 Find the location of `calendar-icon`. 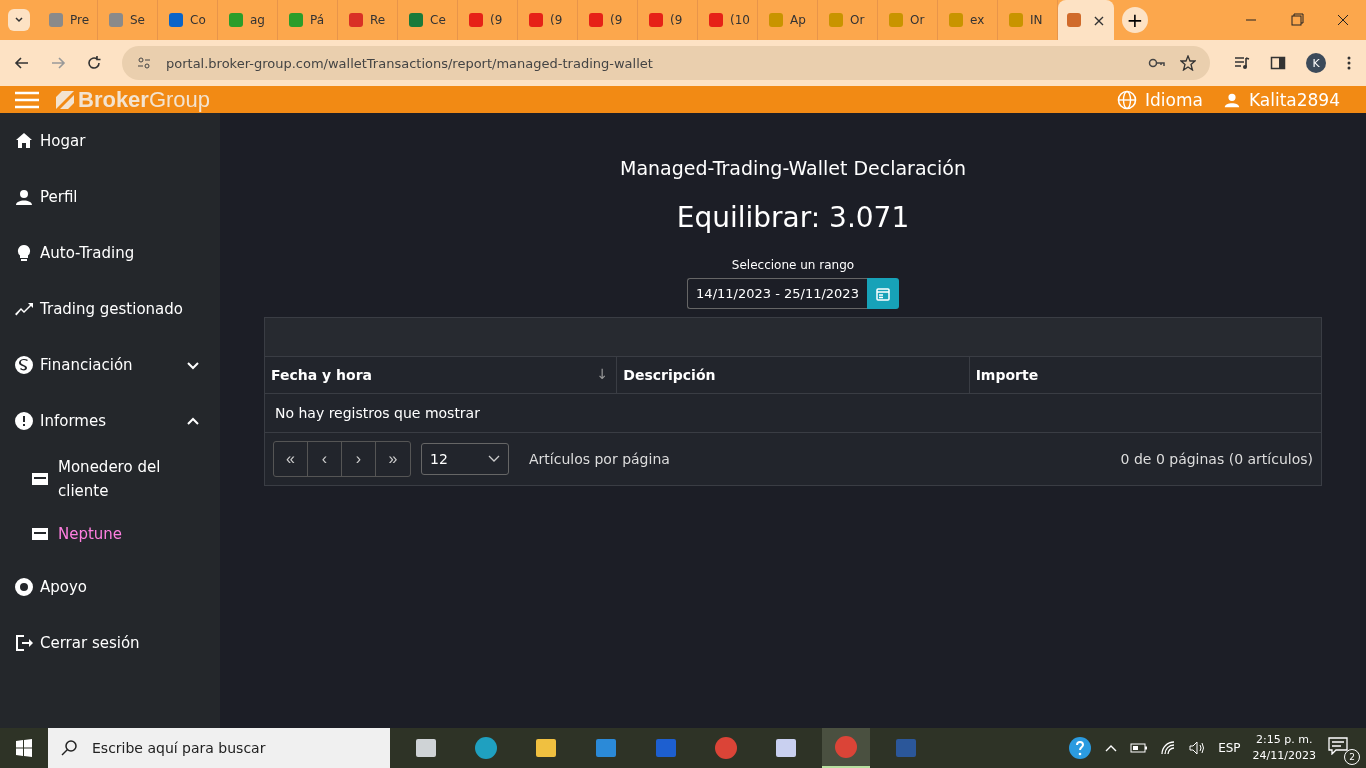

calendar-icon is located at coordinates (882, 293).